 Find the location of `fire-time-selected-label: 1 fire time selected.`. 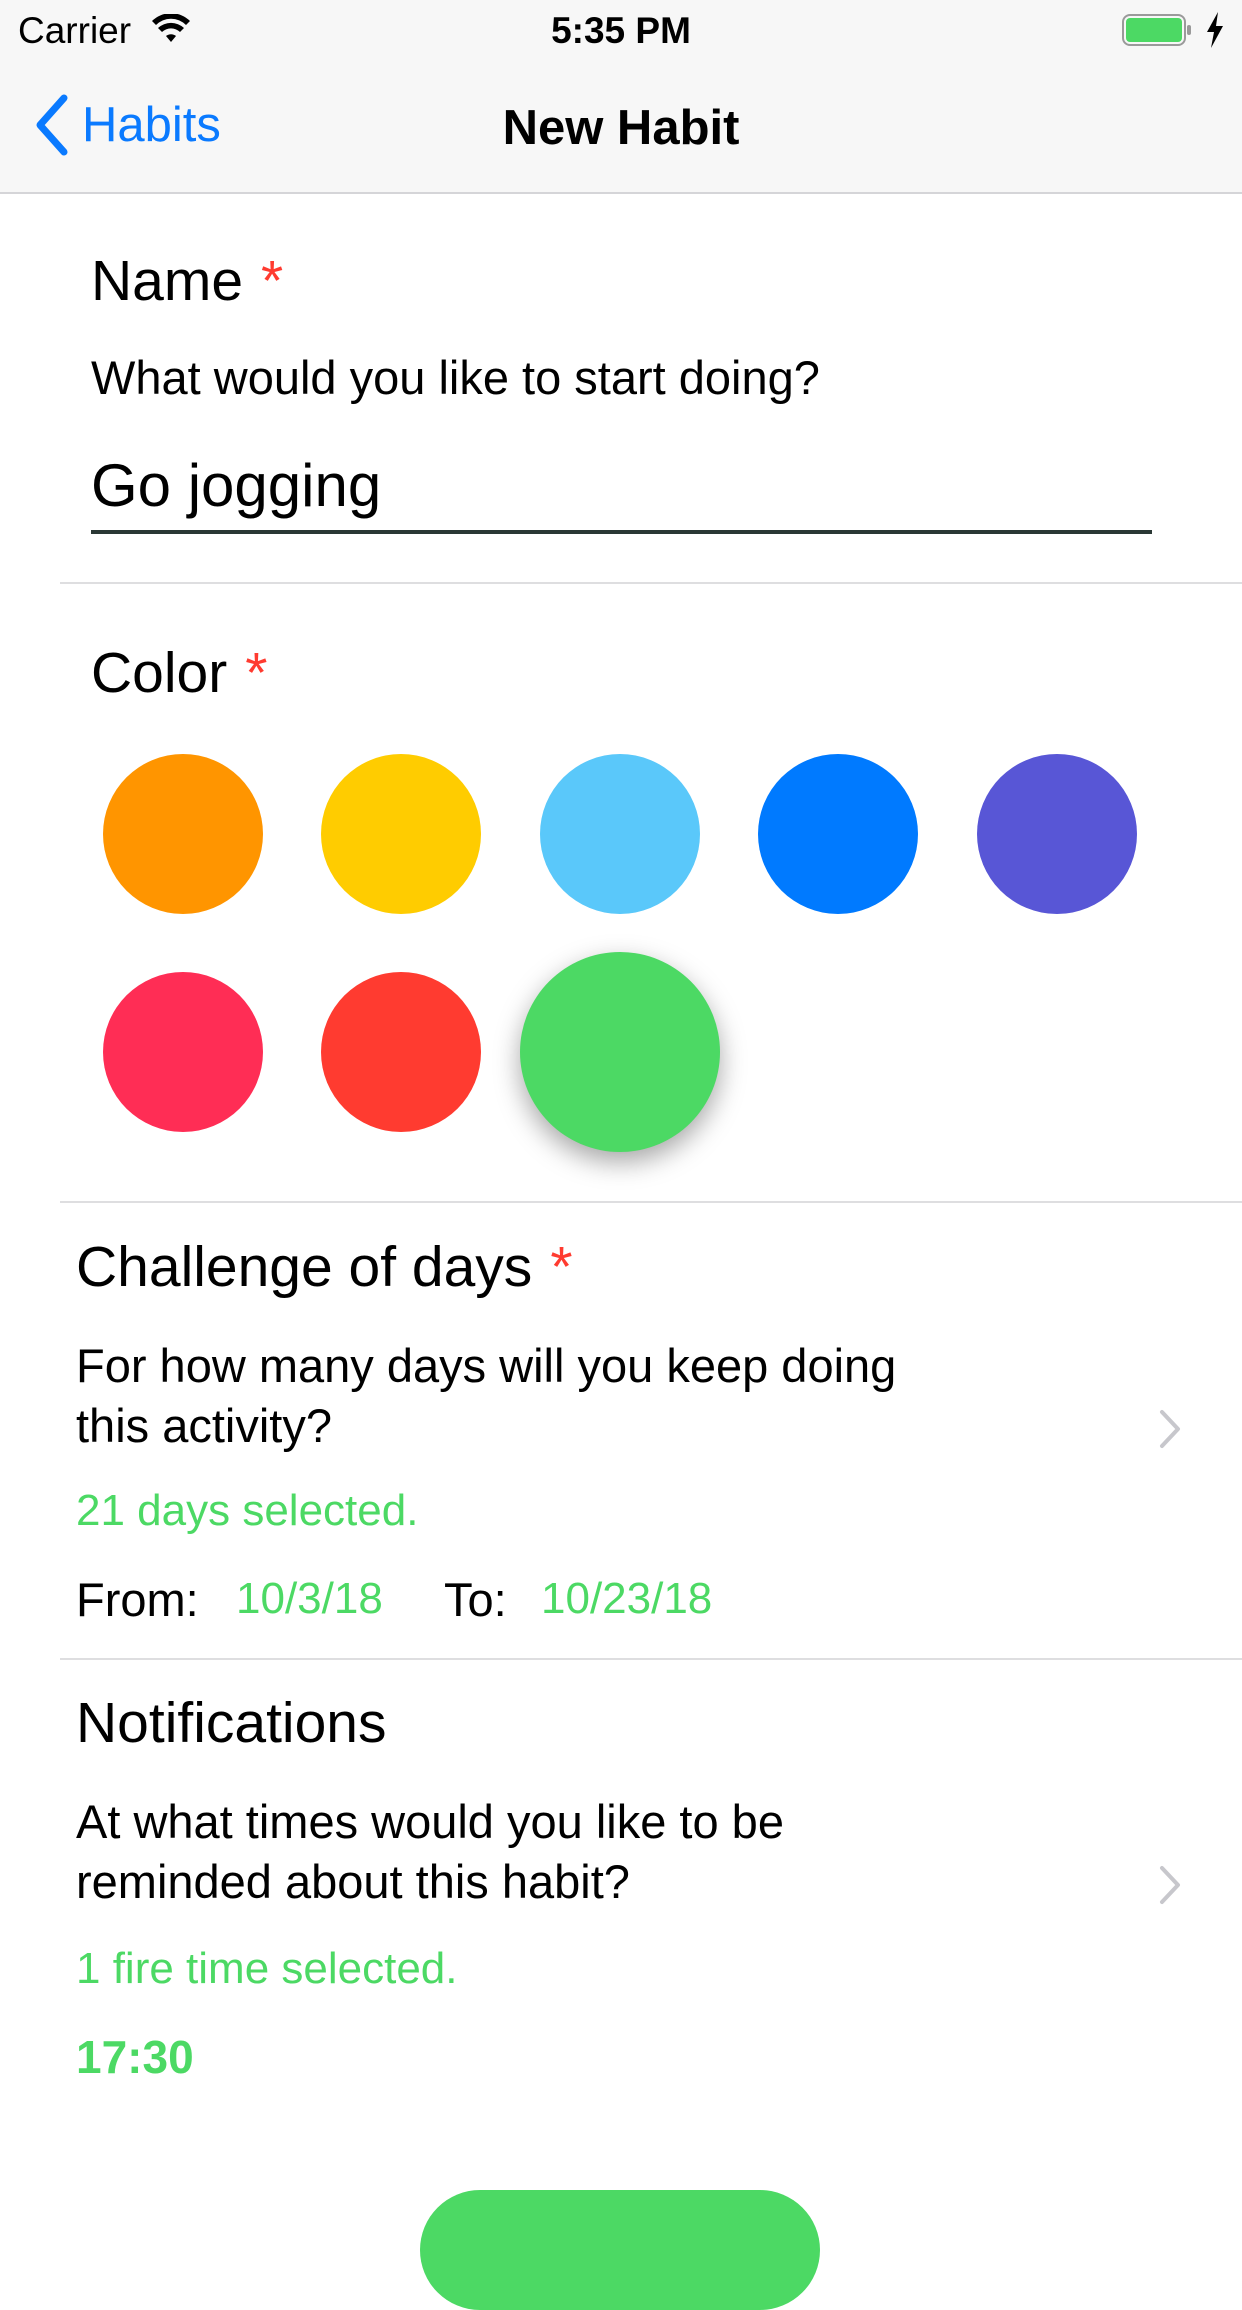

fire-time-selected-label: 1 fire time selected. is located at coordinates (267, 1968).